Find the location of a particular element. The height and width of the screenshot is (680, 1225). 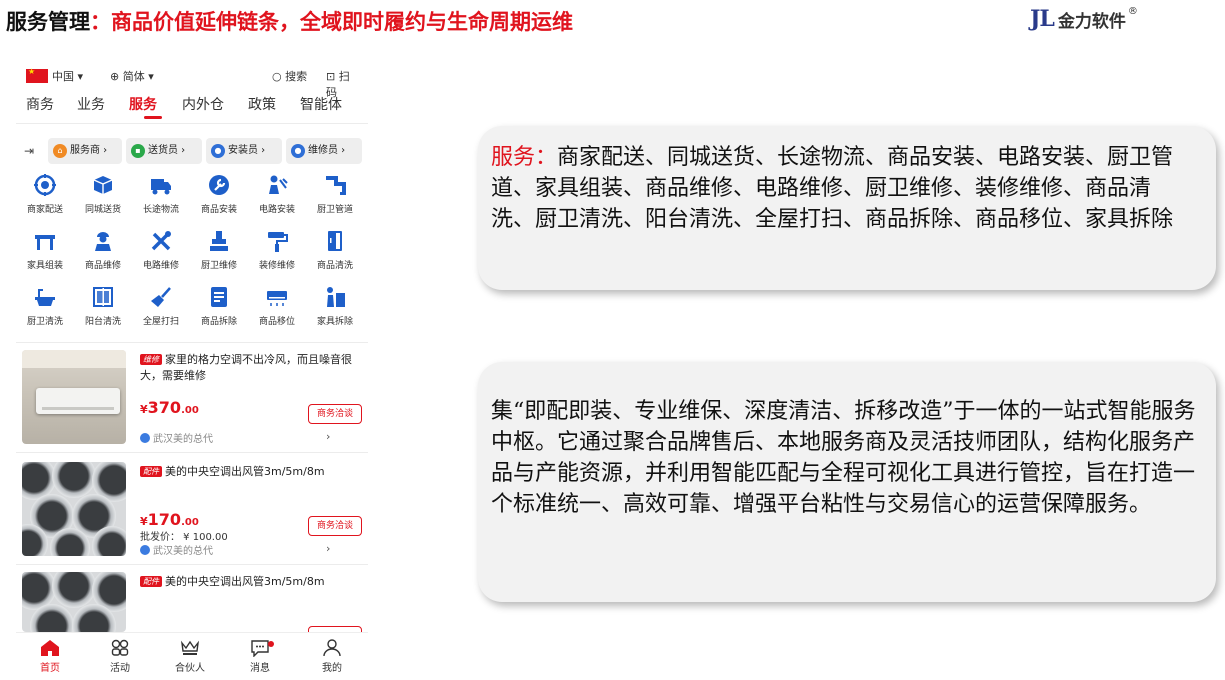

tab-services: 服务 is located at coordinates (143, 104).